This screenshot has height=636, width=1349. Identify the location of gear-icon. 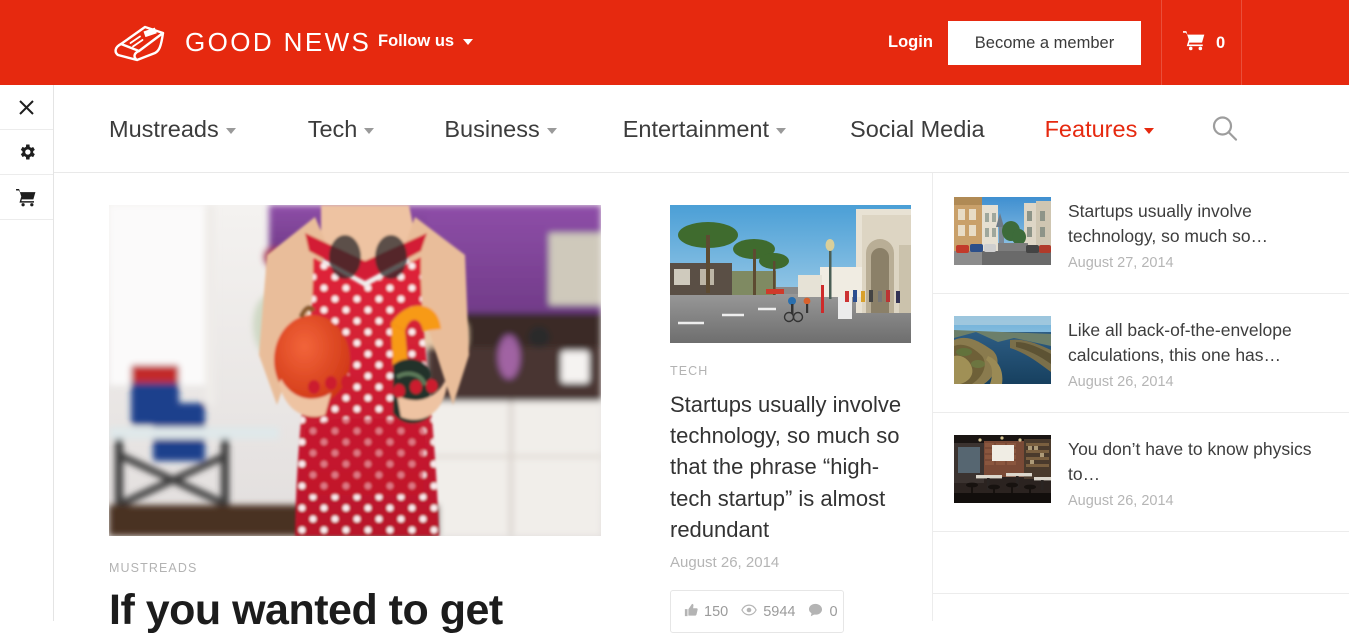
(27, 152).